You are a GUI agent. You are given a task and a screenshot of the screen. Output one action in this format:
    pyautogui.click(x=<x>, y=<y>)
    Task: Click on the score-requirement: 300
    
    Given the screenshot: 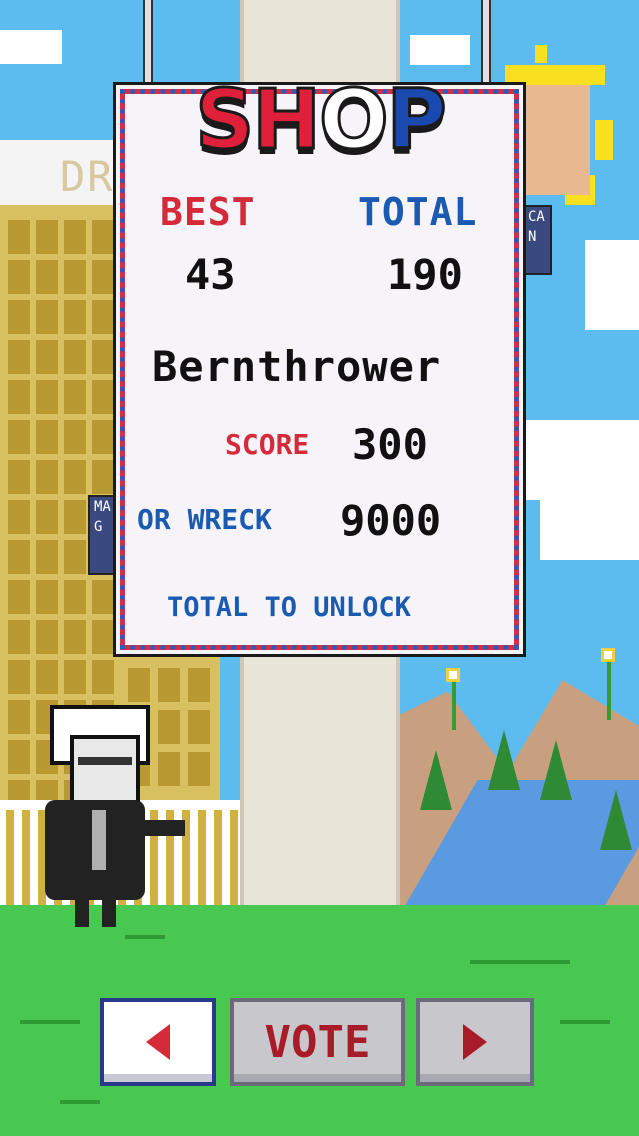 What is the action you would take?
    pyautogui.click(x=390, y=444)
    